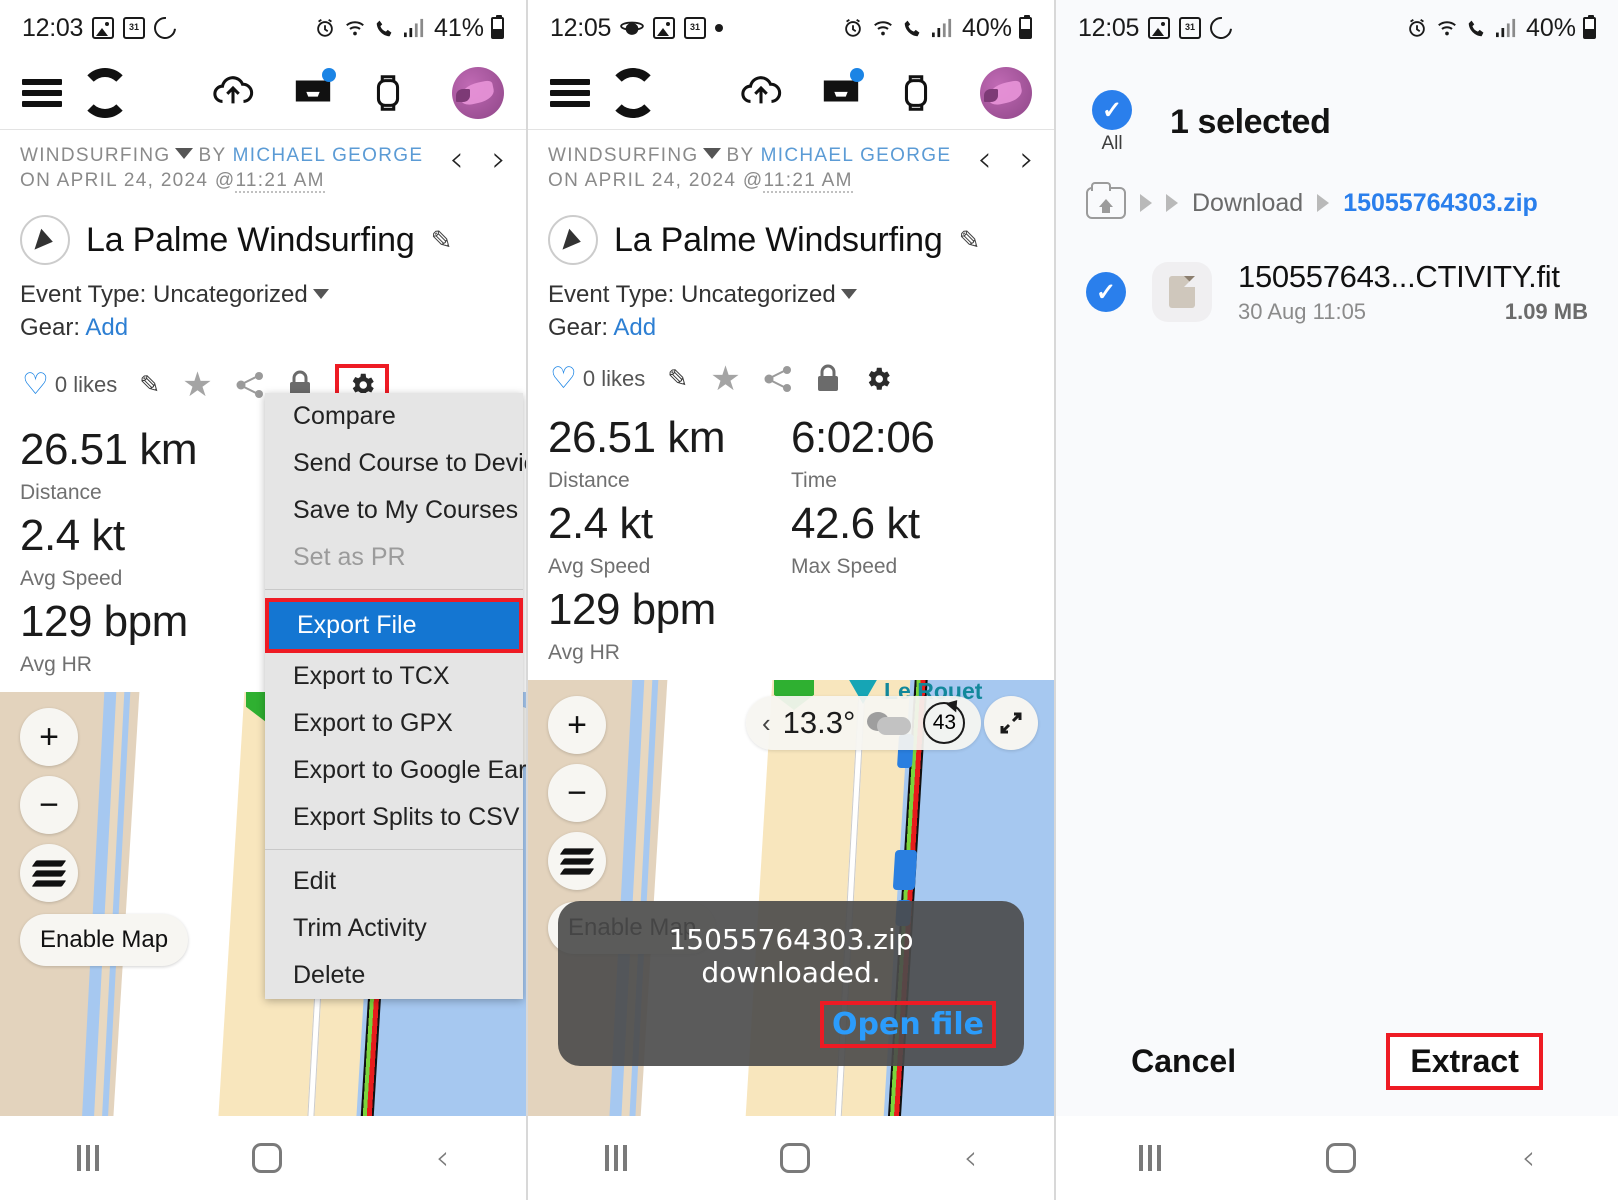  What do you see at coordinates (394, 817) in the screenshot?
I see `menu-item-export-splits-csv: Export Splits to CSV` at bounding box center [394, 817].